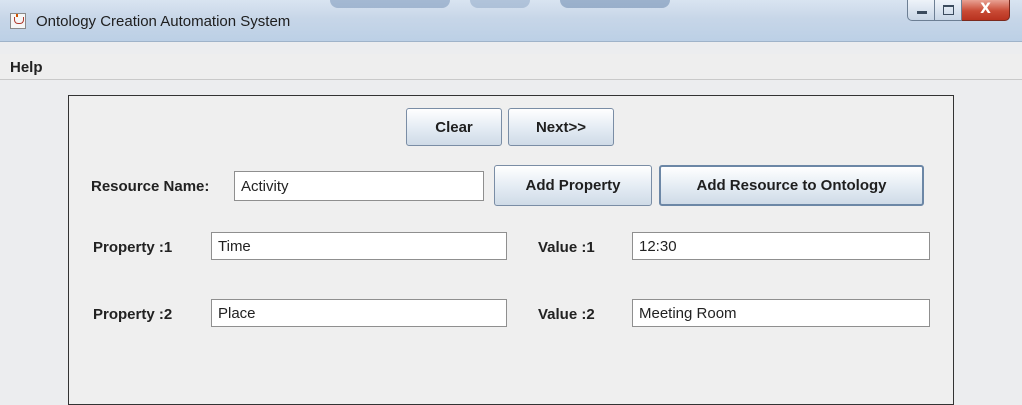  I want to click on window-controls: X, so click(958, 10).